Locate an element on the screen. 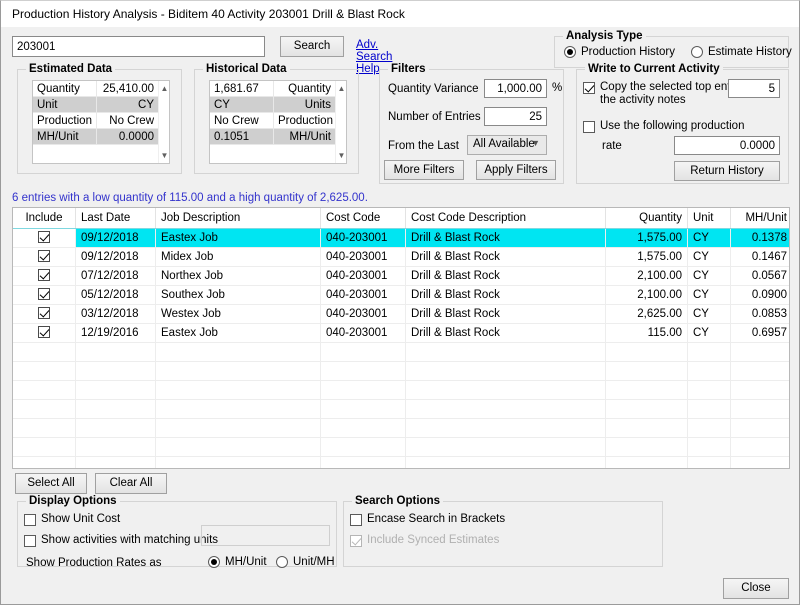 The image size is (800, 605). column-header-quantity: Quantity is located at coordinates (647, 218).